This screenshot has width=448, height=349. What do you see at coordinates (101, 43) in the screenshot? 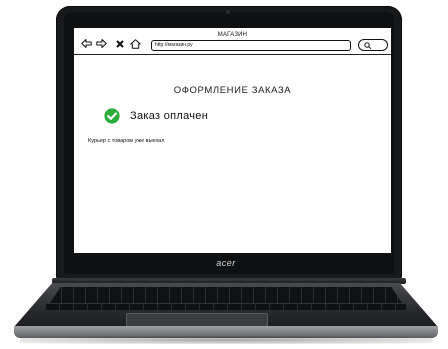
I see `forward-arrow-icon` at bounding box center [101, 43].